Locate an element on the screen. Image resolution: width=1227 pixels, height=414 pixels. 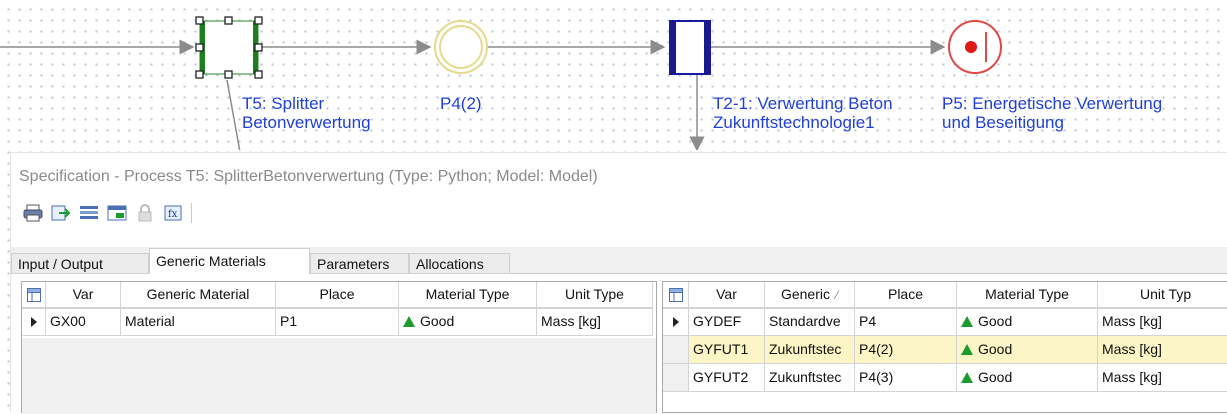
table-row: GYFUT1 Zukunftstec P4(2) Good Mass [kg] is located at coordinates (945, 350).